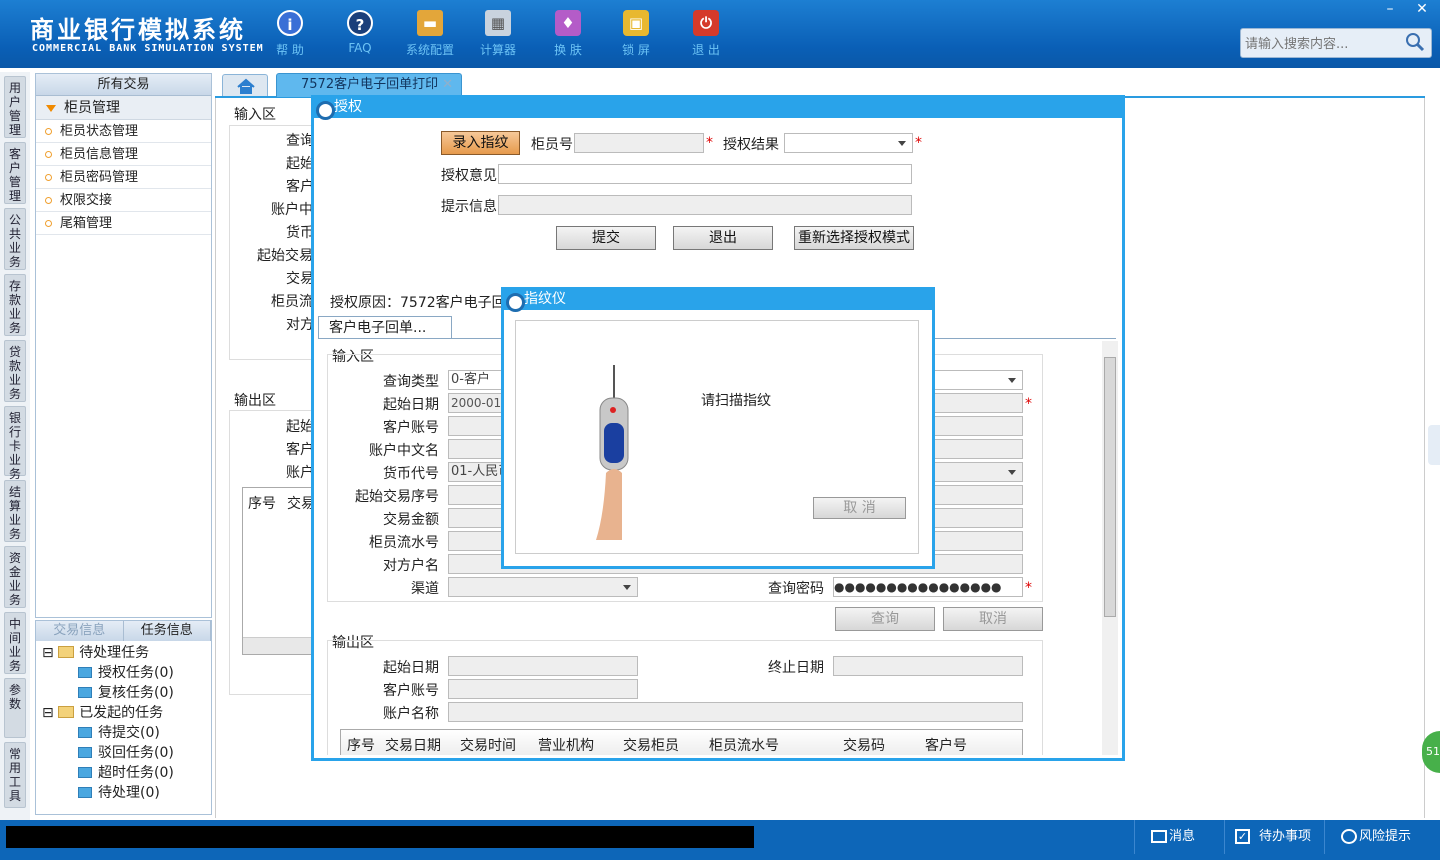 The image size is (1440, 860). Describe the element at coordinates (723, 238) in the screenshot. I see `exit-dialog-button: 退出` at that location.